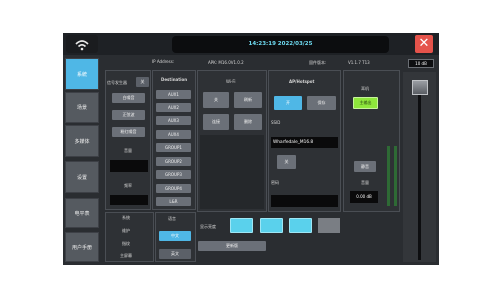 This screenshot has width=500, height=297. Describe the element at coordinates (173, 161) in the screenshot. I see `destination-group2: GROUP2` at that location.